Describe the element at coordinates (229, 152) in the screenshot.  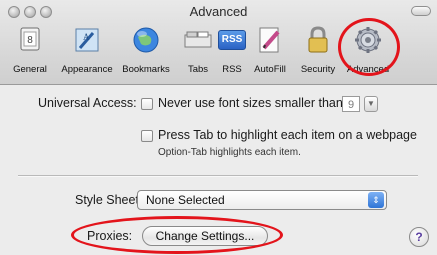
I see `option-tab-note: Option-Tab highlights each item.` at that location.